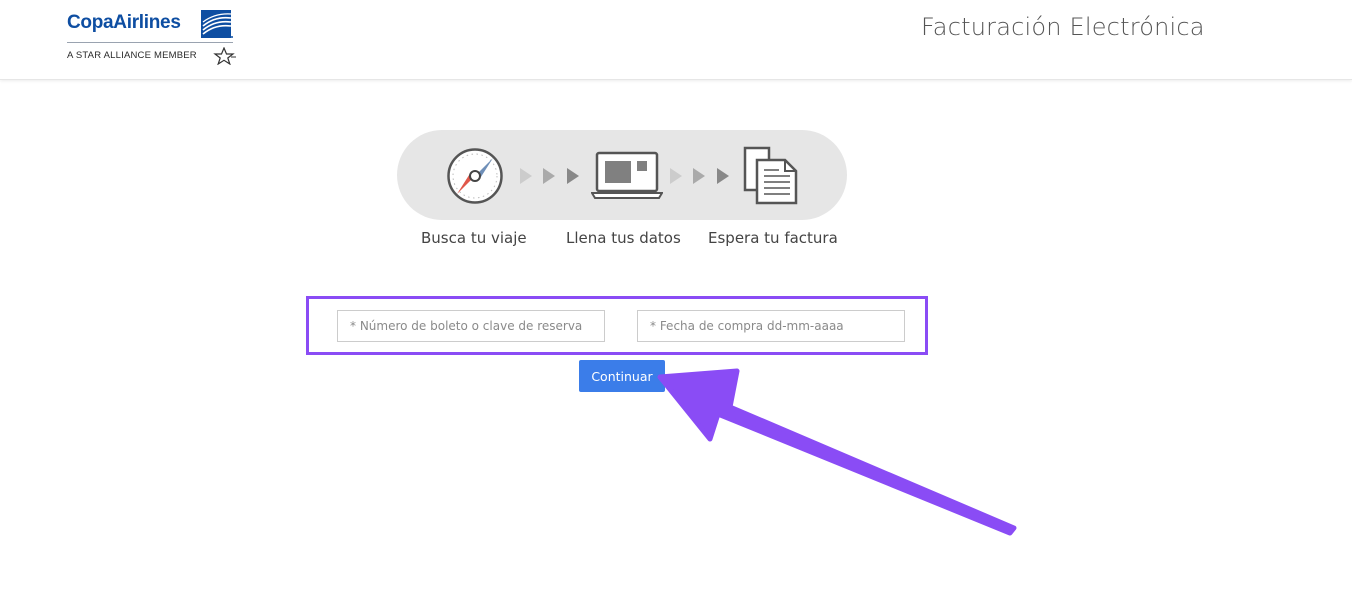 This screenshot has height=595, width=1352. What do you see at coordinates (623, 238) in the screenshot?
I see `step-label-fill-data: Llena tus datos` at bounding box center [623, 238].